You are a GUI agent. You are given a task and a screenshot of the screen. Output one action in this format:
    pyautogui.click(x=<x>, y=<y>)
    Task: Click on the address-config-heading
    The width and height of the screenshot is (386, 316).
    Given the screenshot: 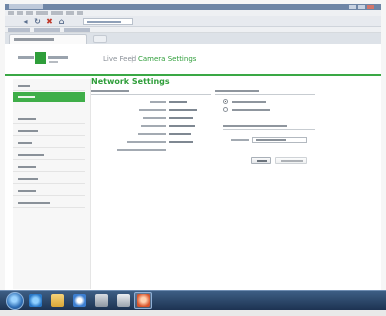 What is the action you would take?
    pyautogui.click(x=255, y=126)
    